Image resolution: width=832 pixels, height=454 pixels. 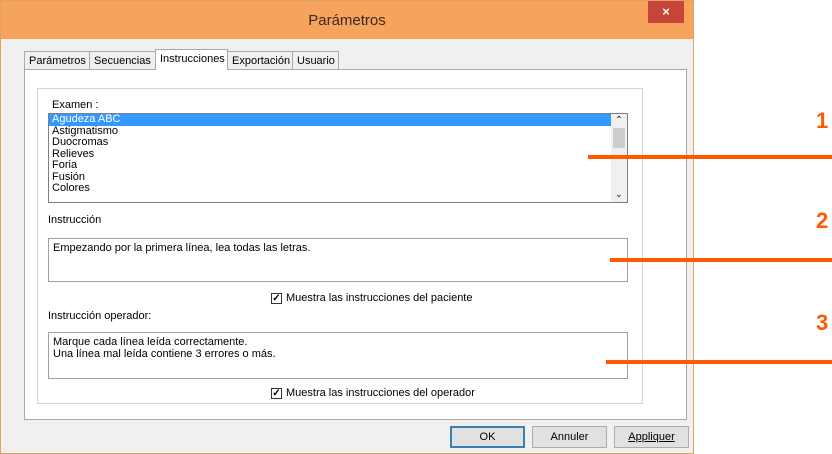 I want to click on list-item: Astigmatismo, so click(x=338, y=131).